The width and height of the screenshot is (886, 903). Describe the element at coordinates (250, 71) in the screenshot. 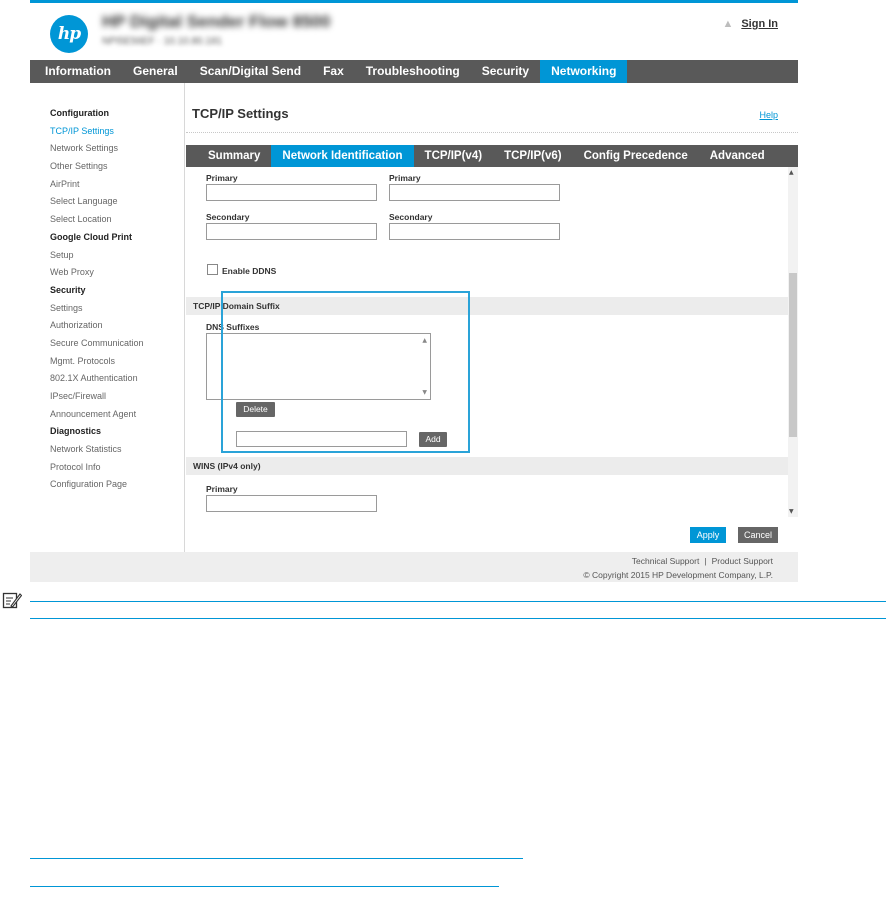

I see `tab-scan-digital-send: Scan/Digital Send` at that location.